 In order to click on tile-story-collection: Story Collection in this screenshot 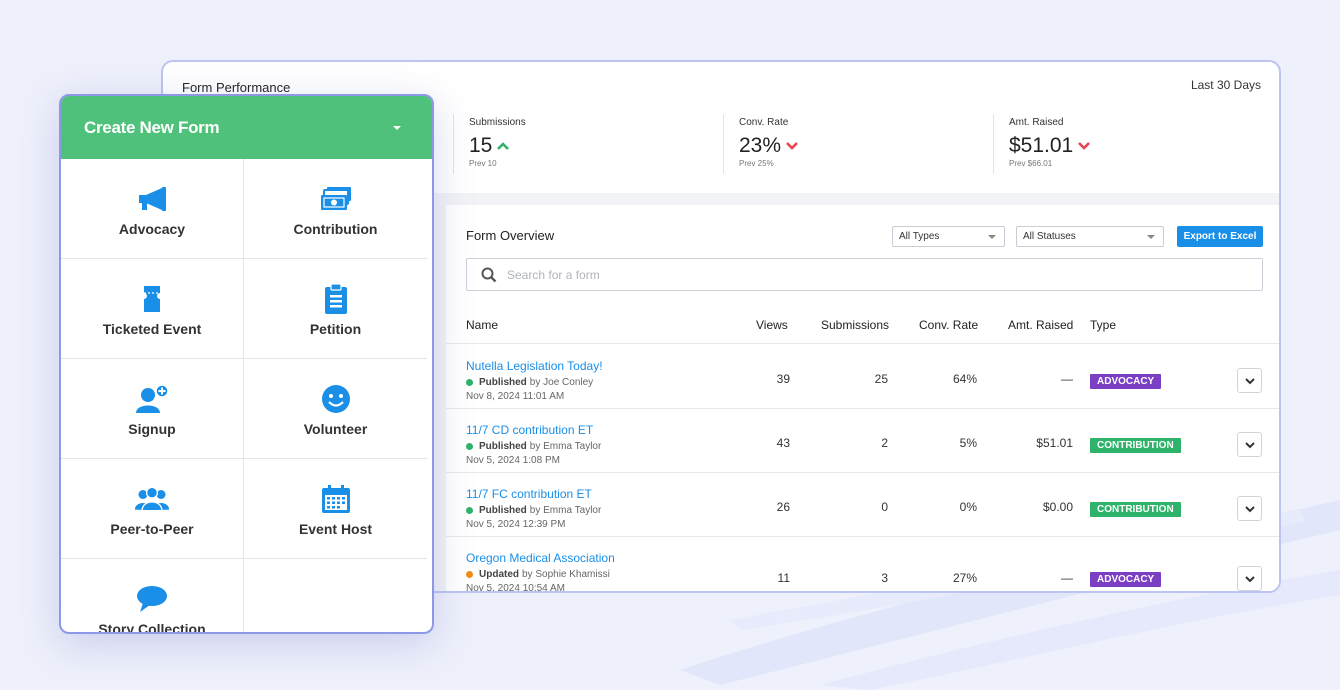, I will do `click(152, 596)`.